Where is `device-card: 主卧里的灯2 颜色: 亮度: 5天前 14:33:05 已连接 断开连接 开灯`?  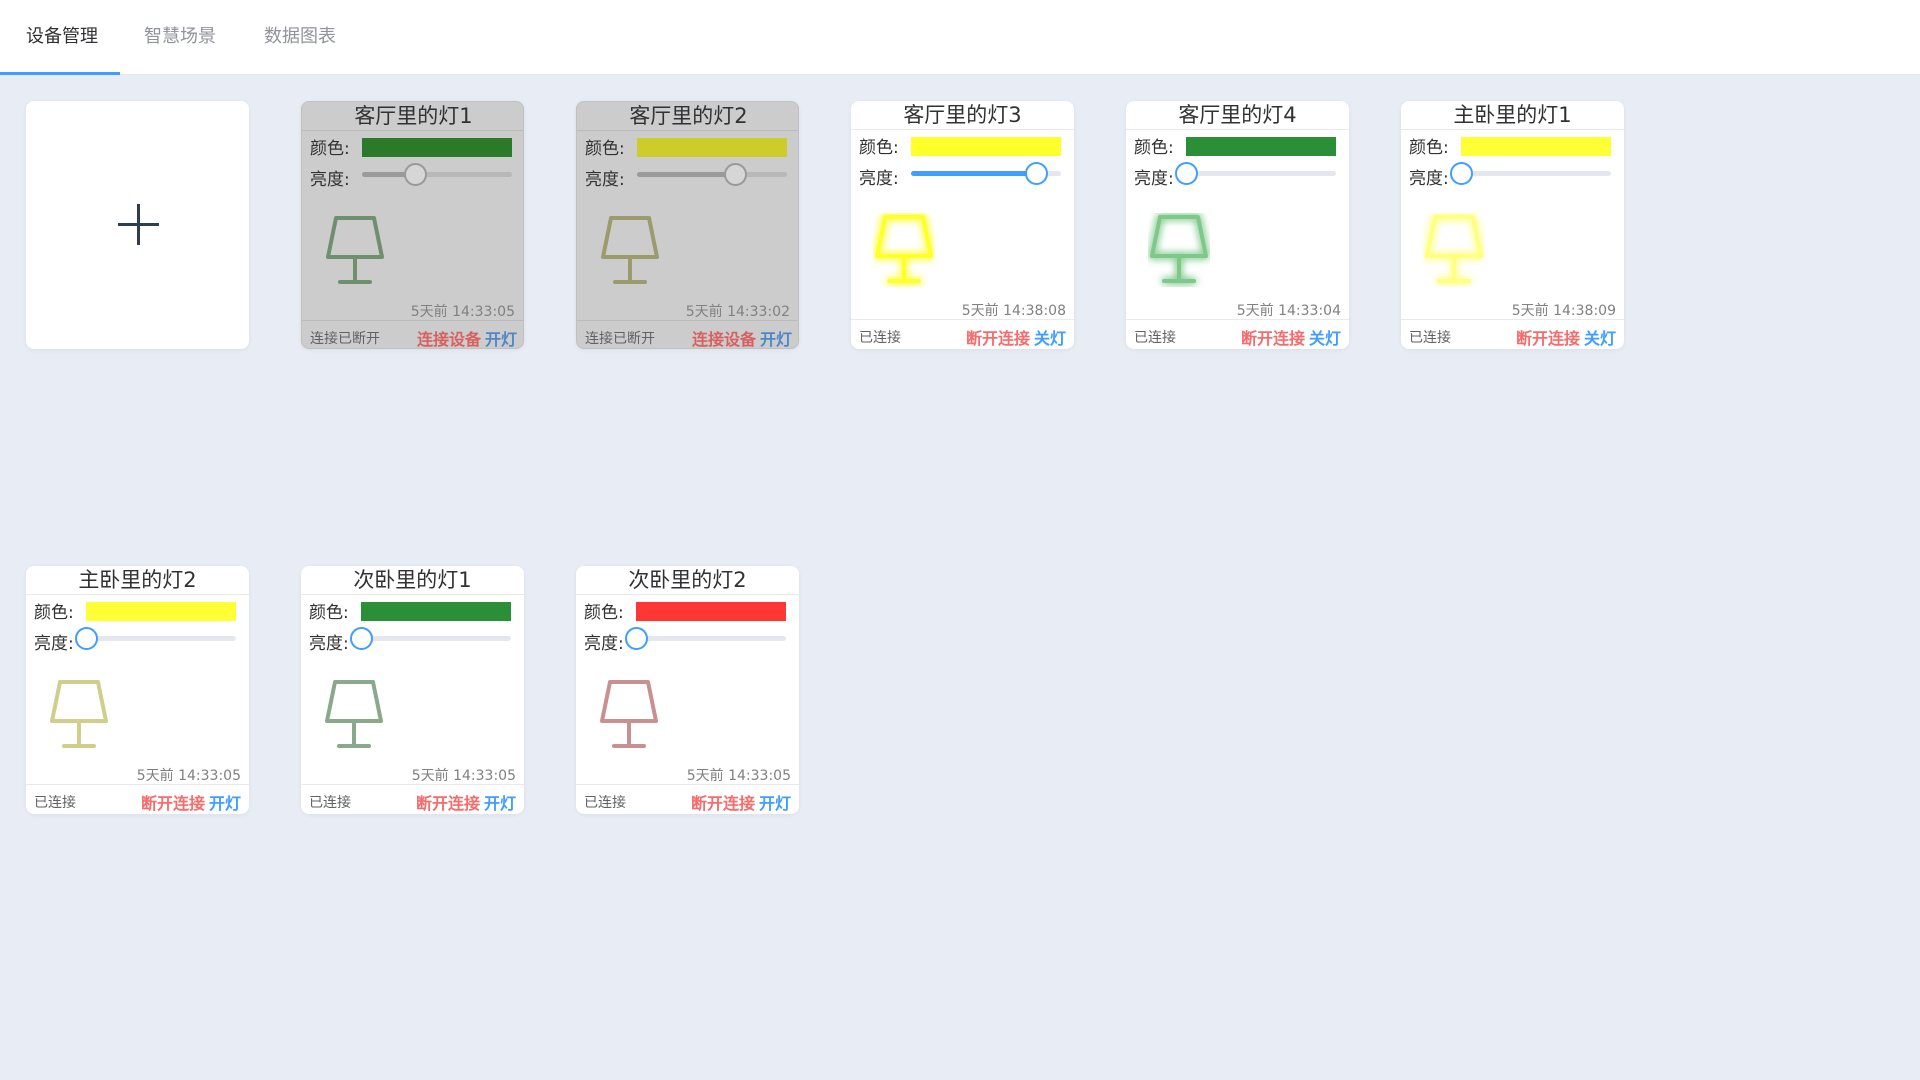 device-card: 主卧里的灯2 颜色: 亮度: 5天前 14:33:05 已连接 断开连接 开灯 is located at coordinates (137, 690).